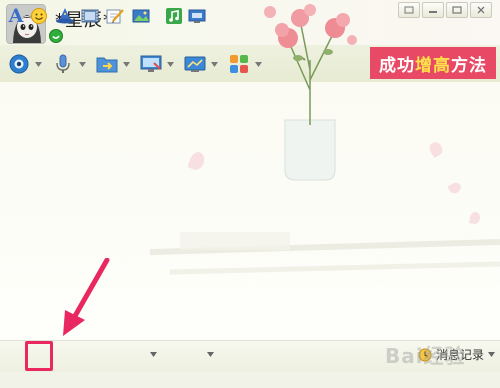 This screenshot has width=500, height=388. What do you see at coordinates (151, 64) in the screenshot?
I see `monitor-icon` at bounding box center [151, 64].